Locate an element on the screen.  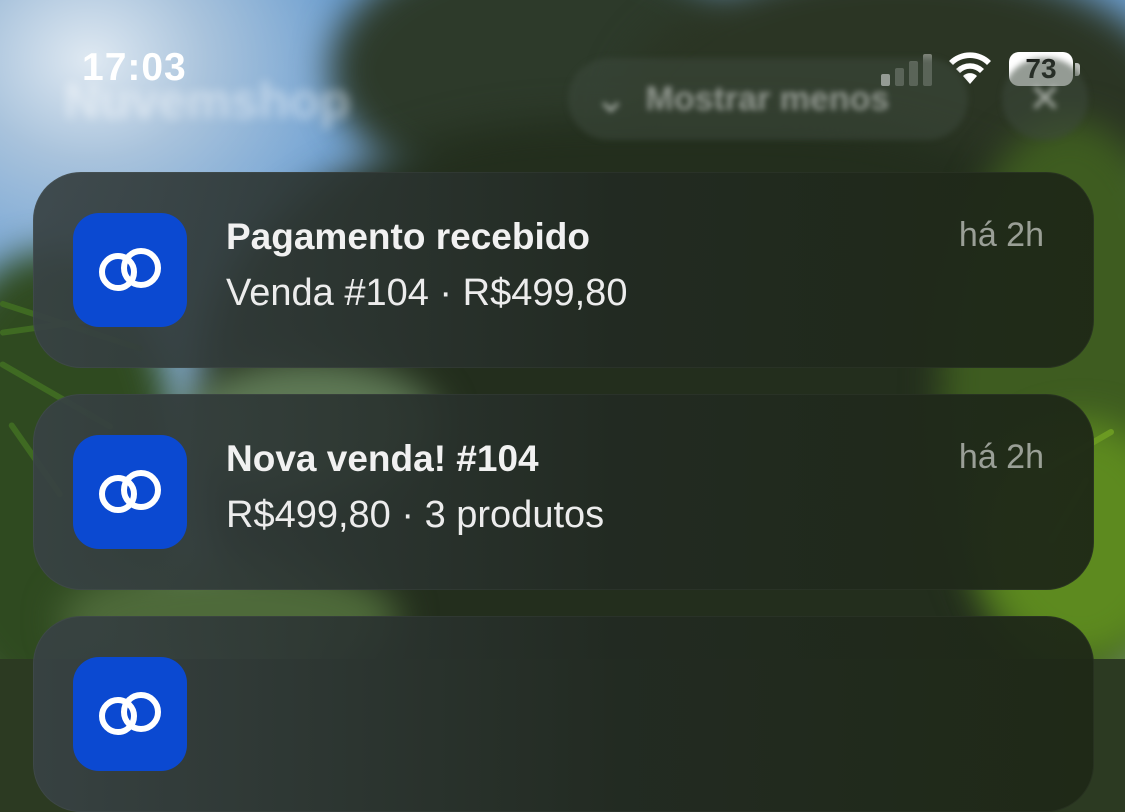
group-app-name: Nuvemshop is located at coordinates (207, 101).